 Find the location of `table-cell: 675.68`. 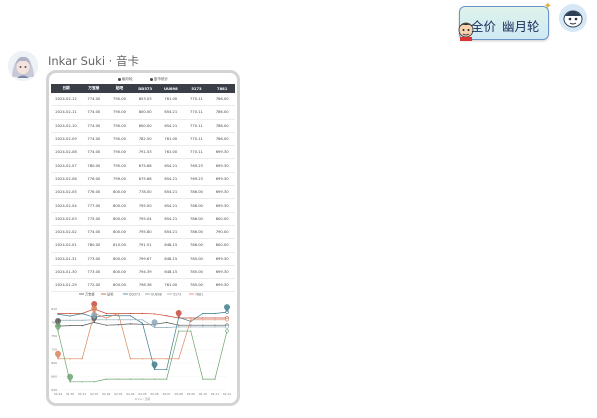

table-cell: 675.68 is located at coordinates (145, 165).